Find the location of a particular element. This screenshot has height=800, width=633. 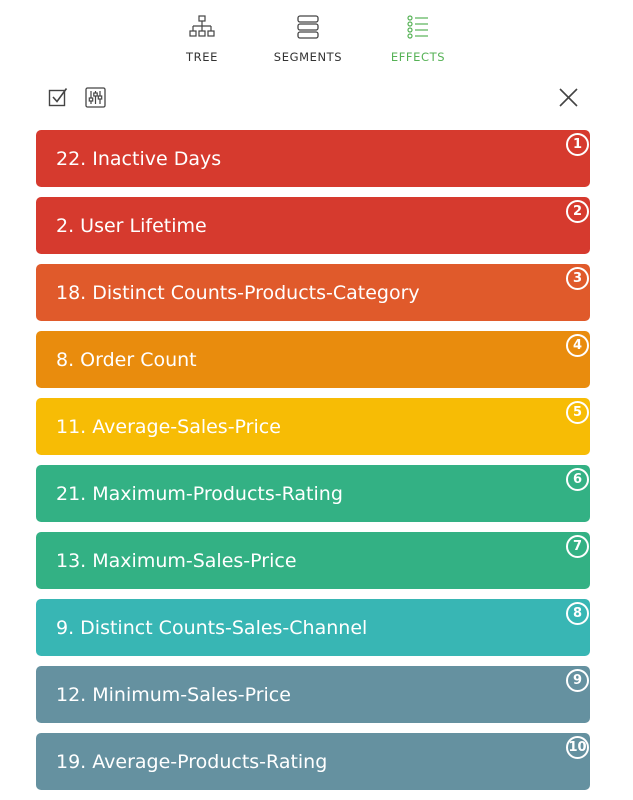

effect-item: 8. Order Count 4 is located at coordinates (313, 359).